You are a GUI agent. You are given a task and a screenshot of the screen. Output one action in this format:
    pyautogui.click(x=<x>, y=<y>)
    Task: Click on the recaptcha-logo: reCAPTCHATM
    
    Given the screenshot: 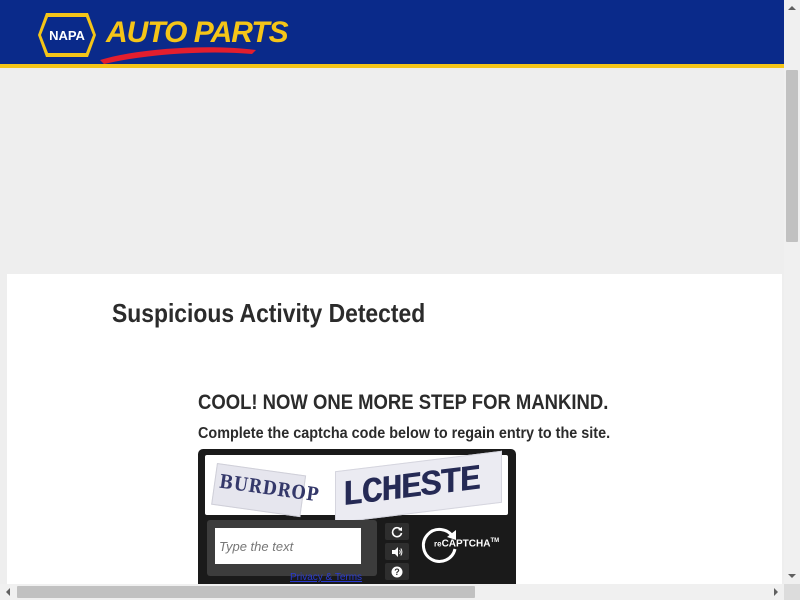 What is the action you would take?
    pyautogui.click(x=465, y=549)
    